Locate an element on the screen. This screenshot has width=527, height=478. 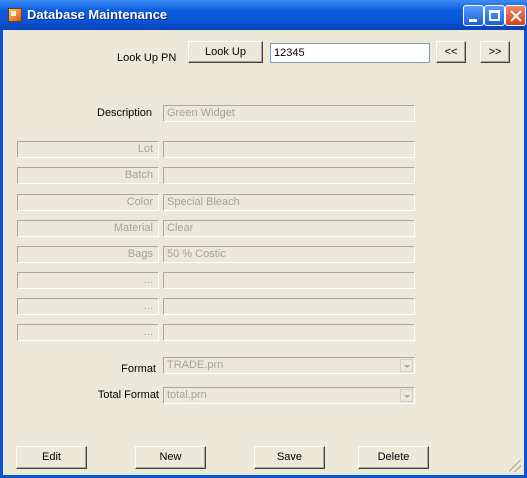
lookup-pn-label: Look Up PN is located at coordinates (147, 58).